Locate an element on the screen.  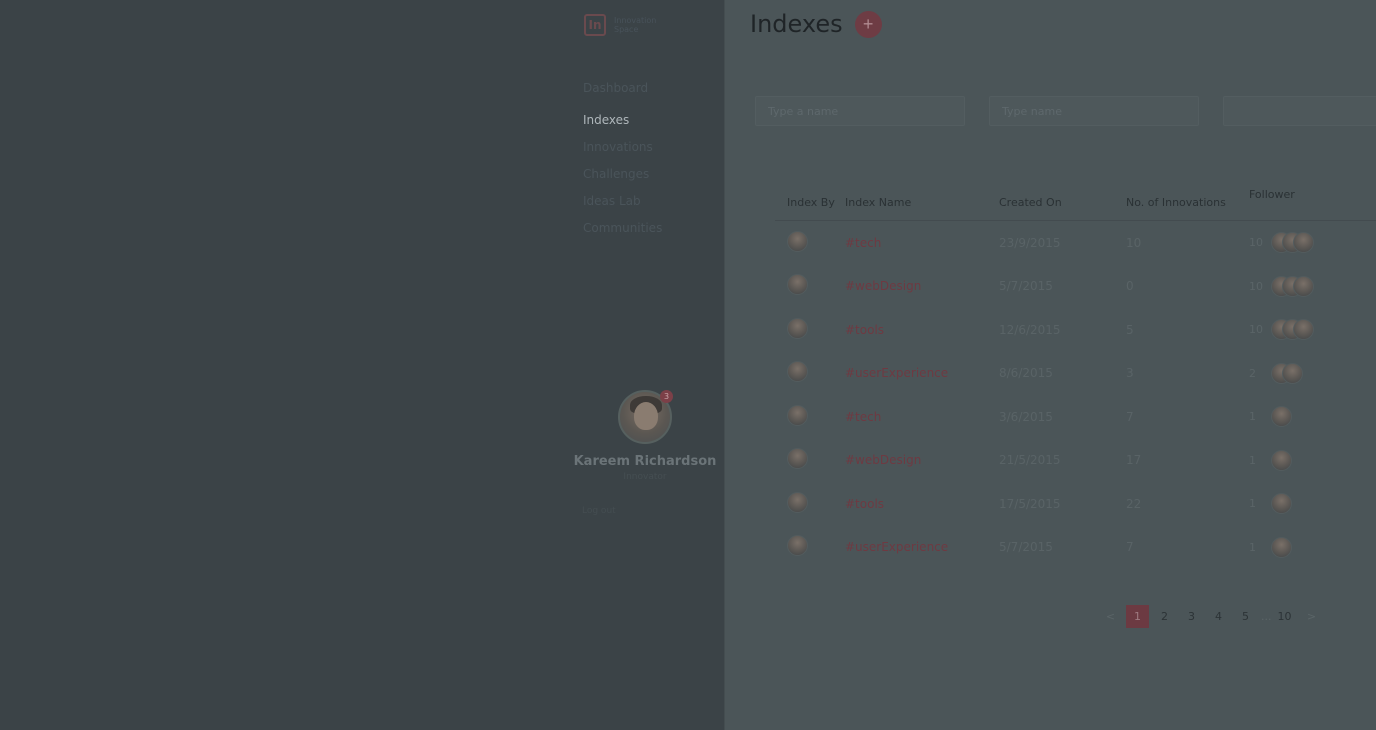
sidebar-item-ideas-lab: Ideas Lab is located at coordinates (622, 206).